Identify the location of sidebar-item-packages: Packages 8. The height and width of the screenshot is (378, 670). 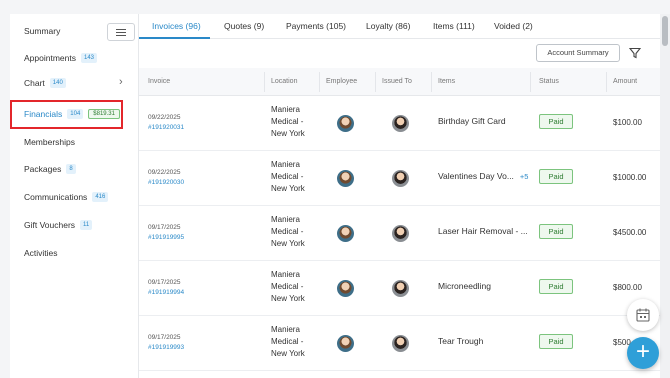
(50, 169).